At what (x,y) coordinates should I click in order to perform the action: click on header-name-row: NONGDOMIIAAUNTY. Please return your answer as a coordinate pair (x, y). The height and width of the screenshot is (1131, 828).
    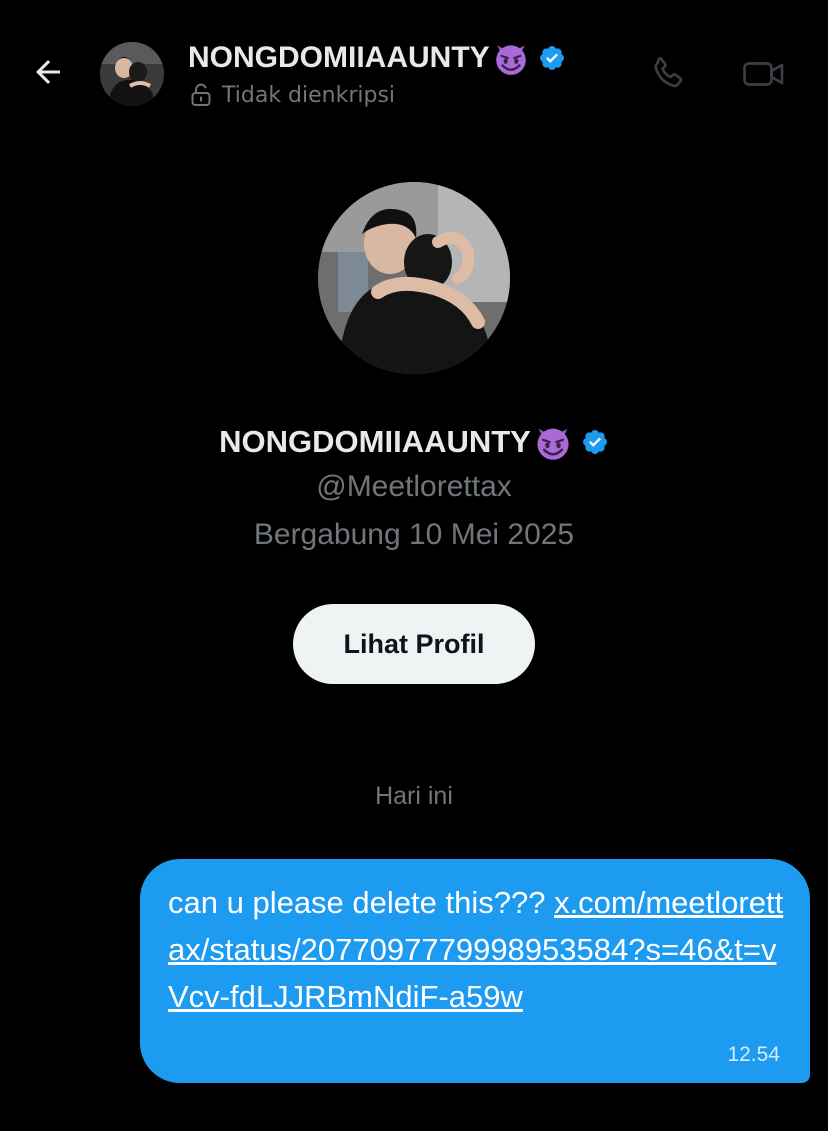
    Looking at the image, I should click on (377, 58).